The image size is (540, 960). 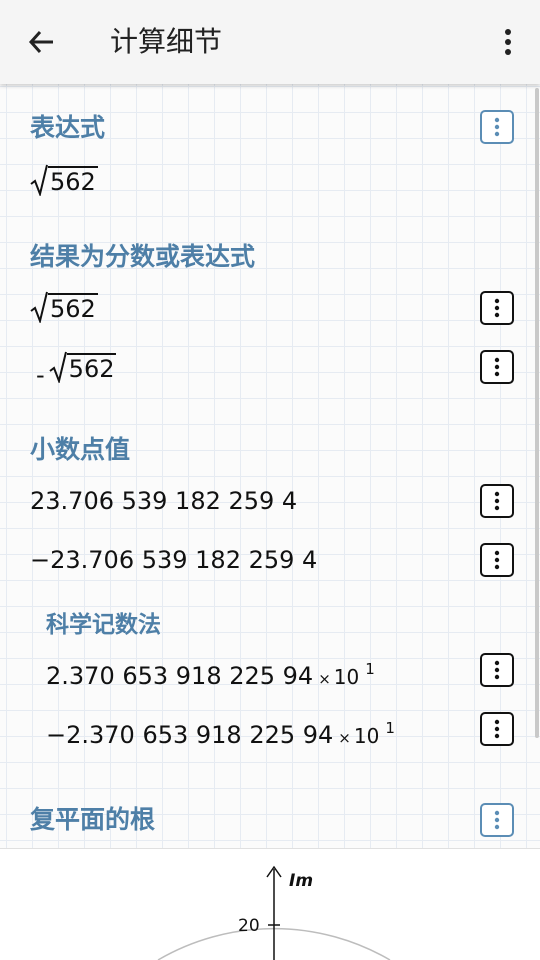 I want to click on tick-label: 20, so click(x=249, y=926).